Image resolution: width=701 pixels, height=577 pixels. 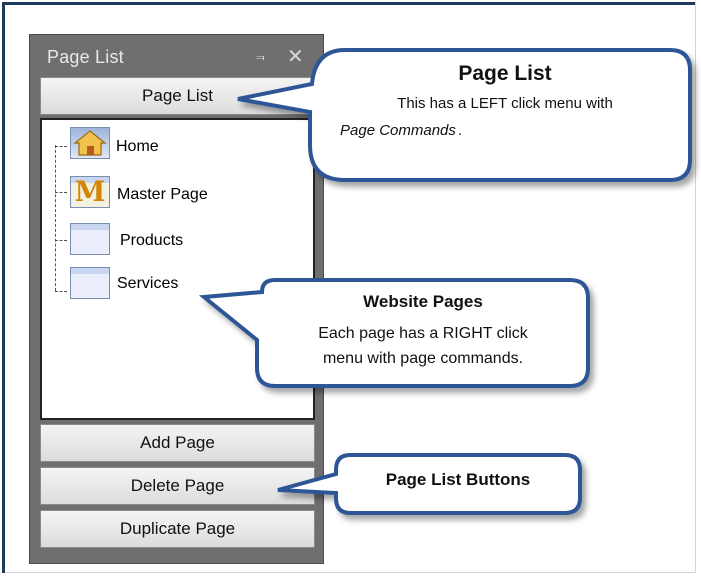 I want to click on callout-website-pages-line2: menu with page commands., so click(x=423, y=358).